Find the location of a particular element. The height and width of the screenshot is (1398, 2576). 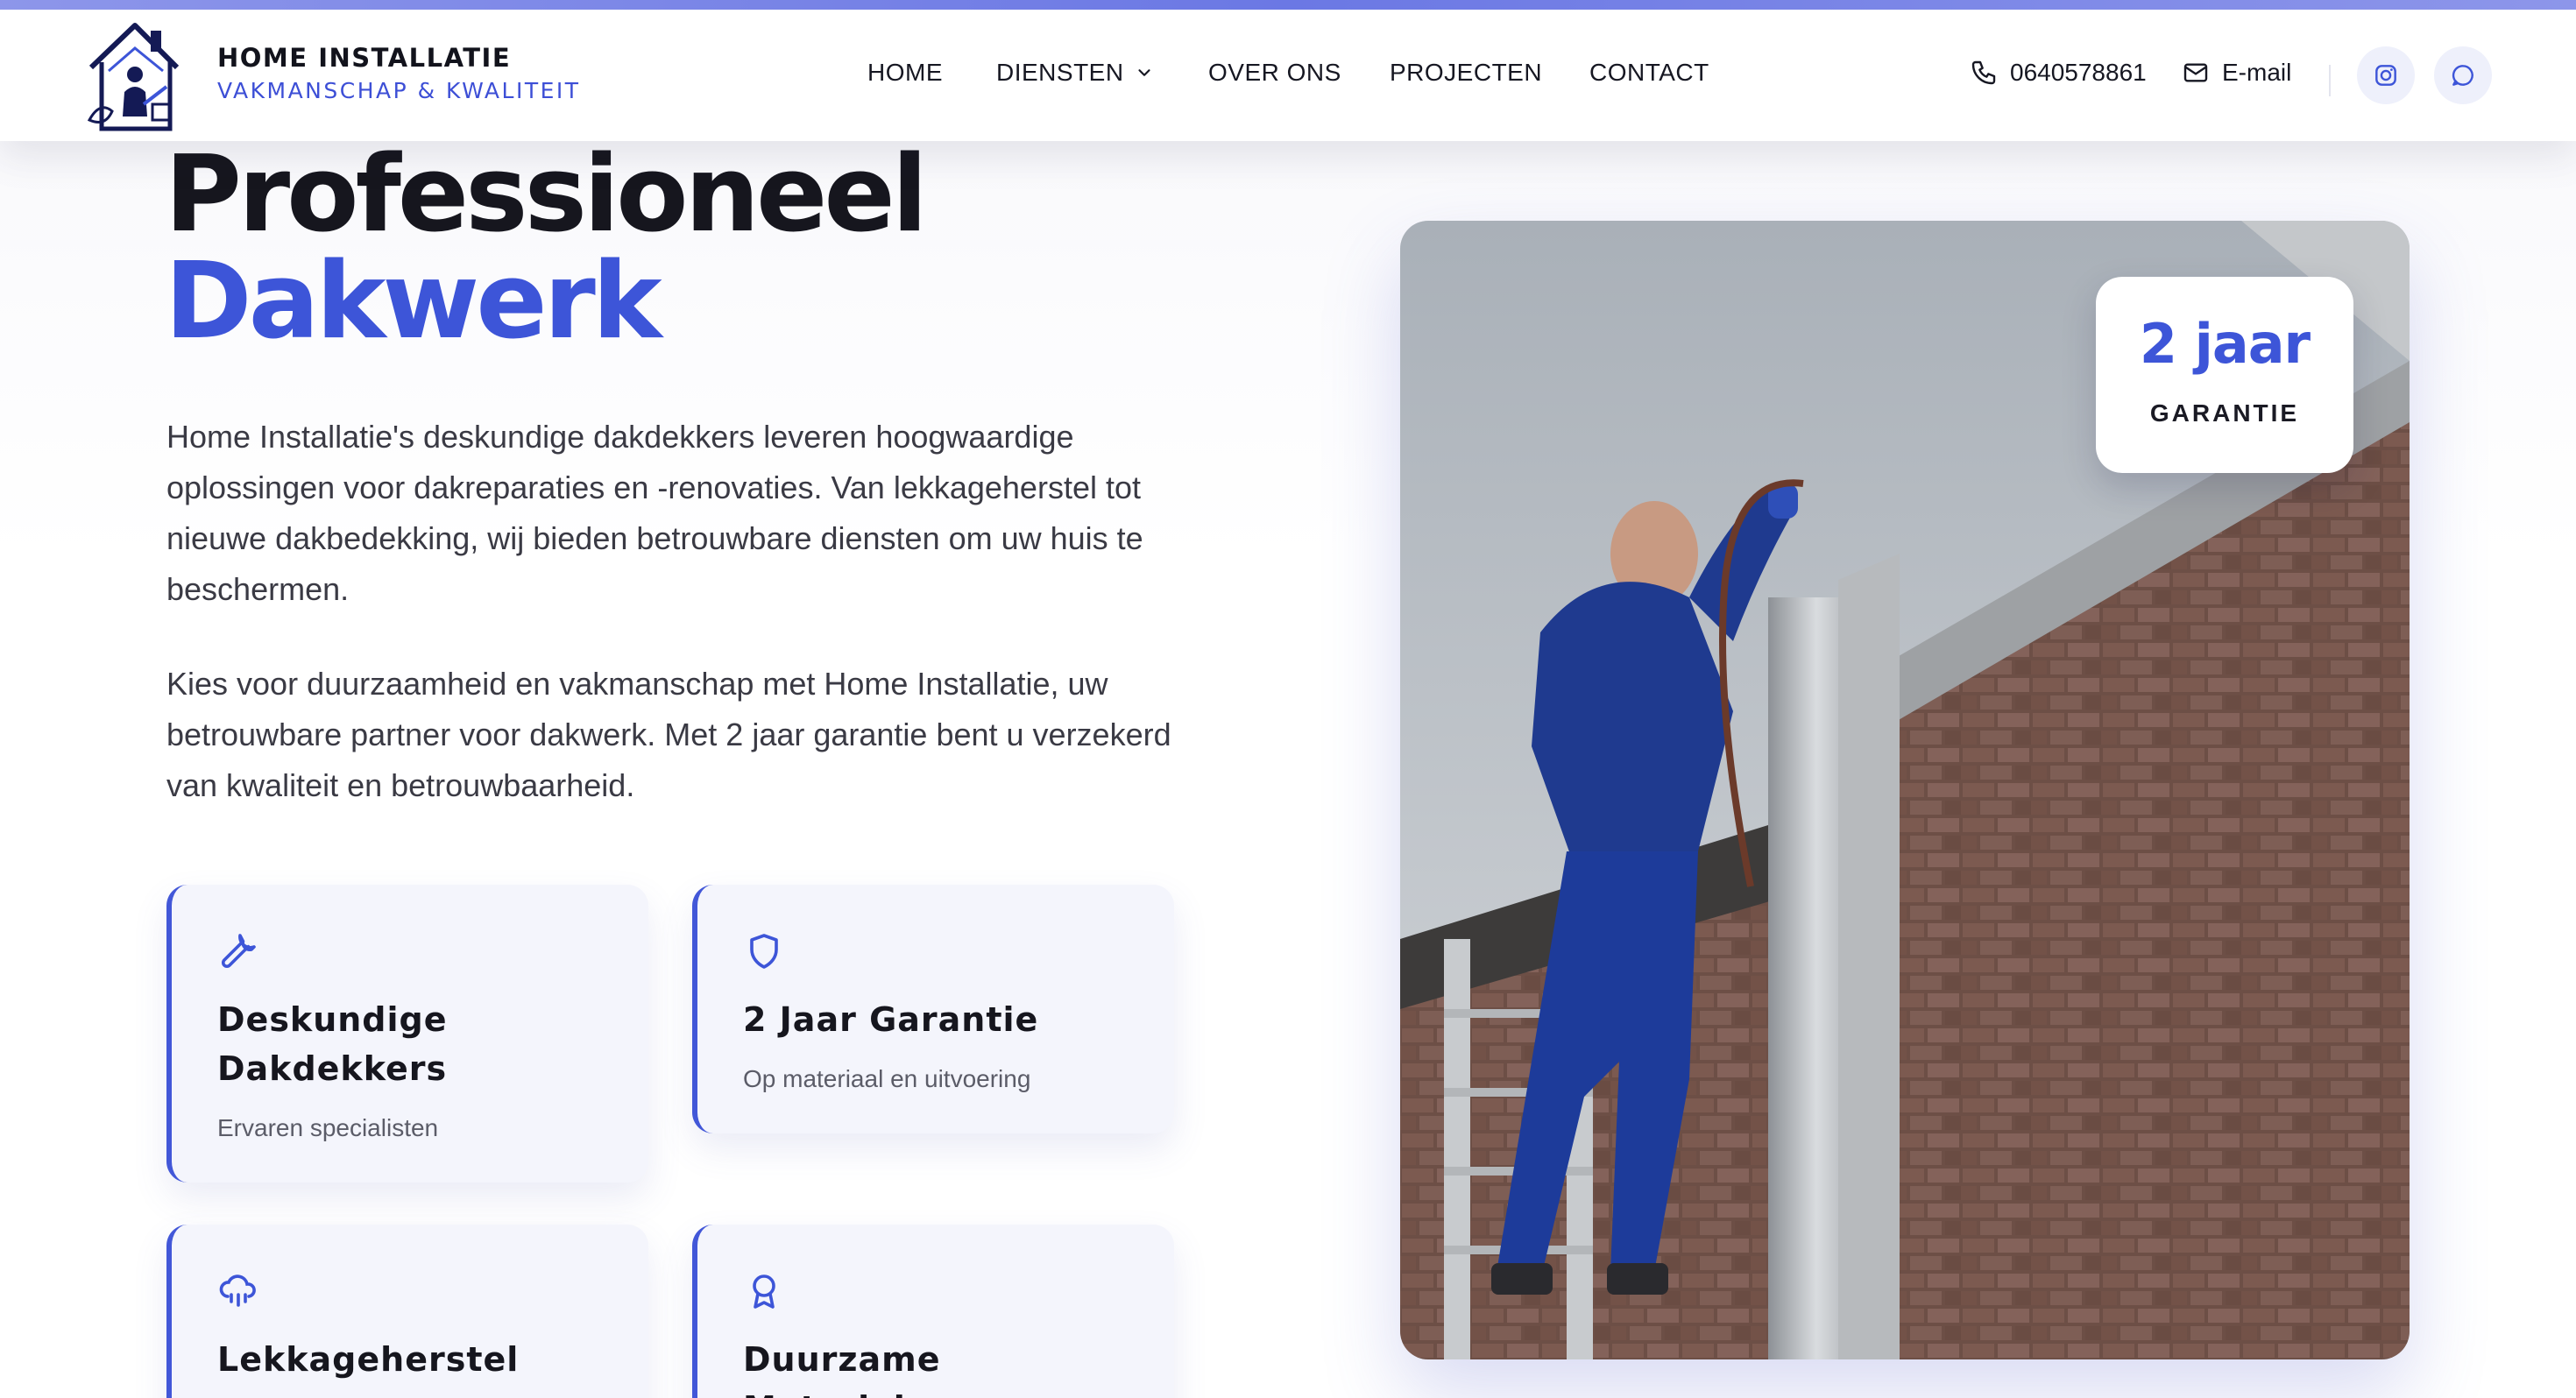

nav-item-diensten: DIENSTEN is located at coordinates (1075, 72).